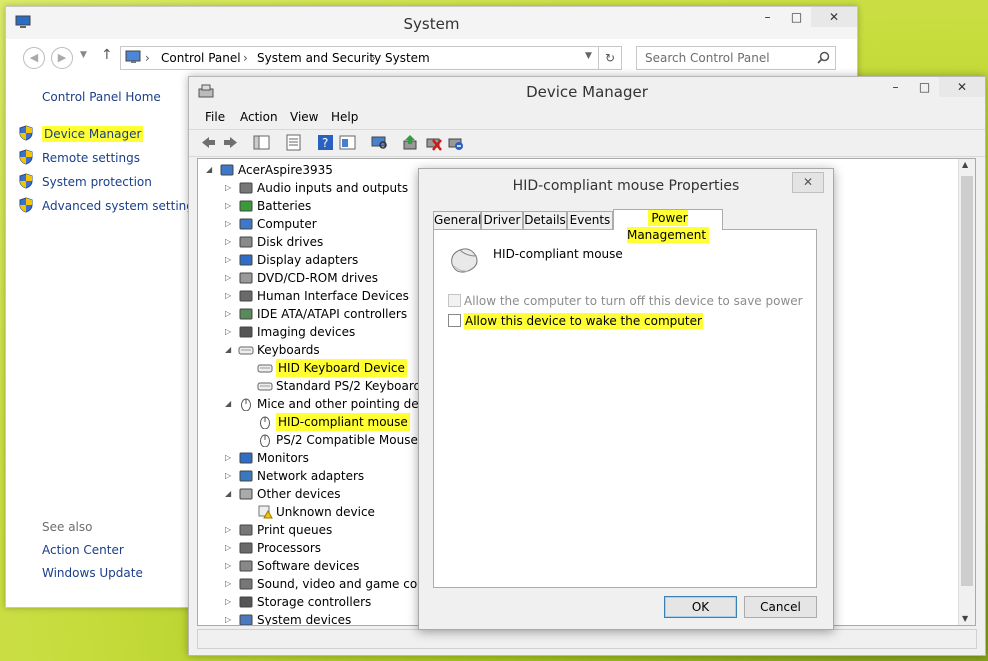 The width and height of the screenshot is (988, 661). What do you see at coordinates (834, 17) in the screenshot?
I see `system-close-button: ✕` at bounding box center [834, 17].